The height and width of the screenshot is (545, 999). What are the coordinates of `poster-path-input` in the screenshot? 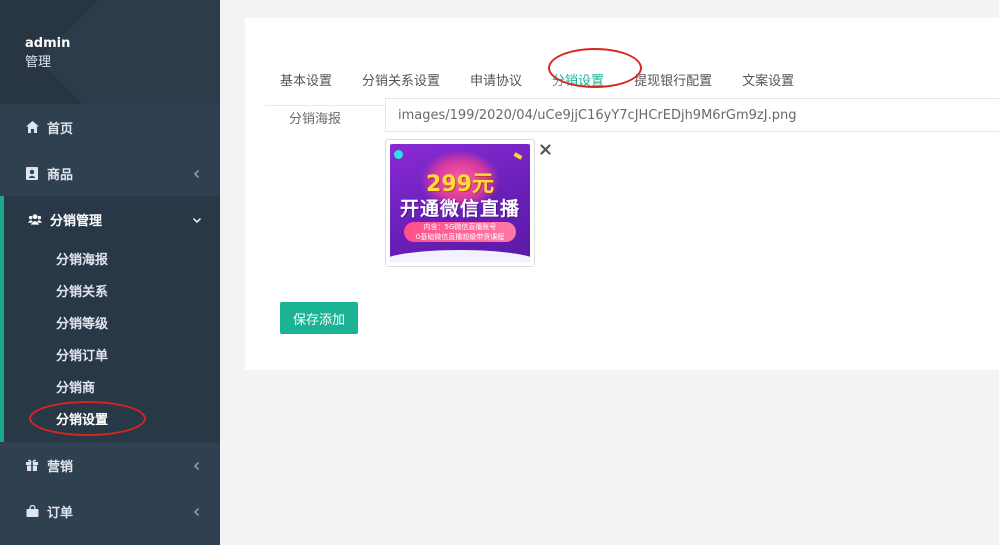 It's located at (692, 115).